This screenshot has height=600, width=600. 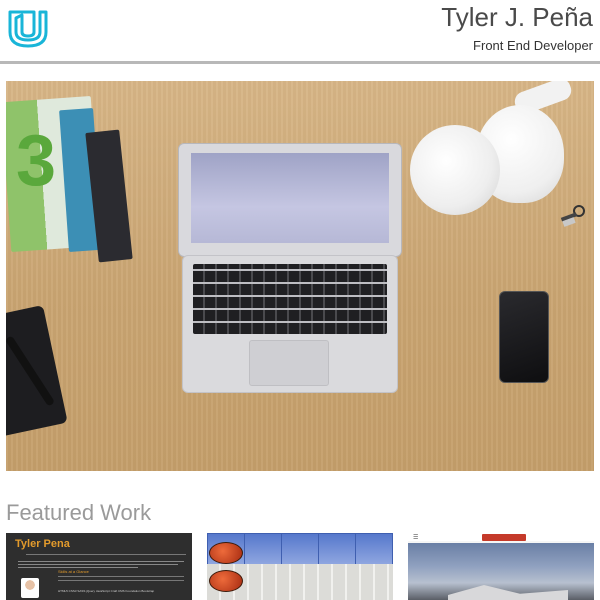 I want to click on trackpad, so click(x=289, y=363).